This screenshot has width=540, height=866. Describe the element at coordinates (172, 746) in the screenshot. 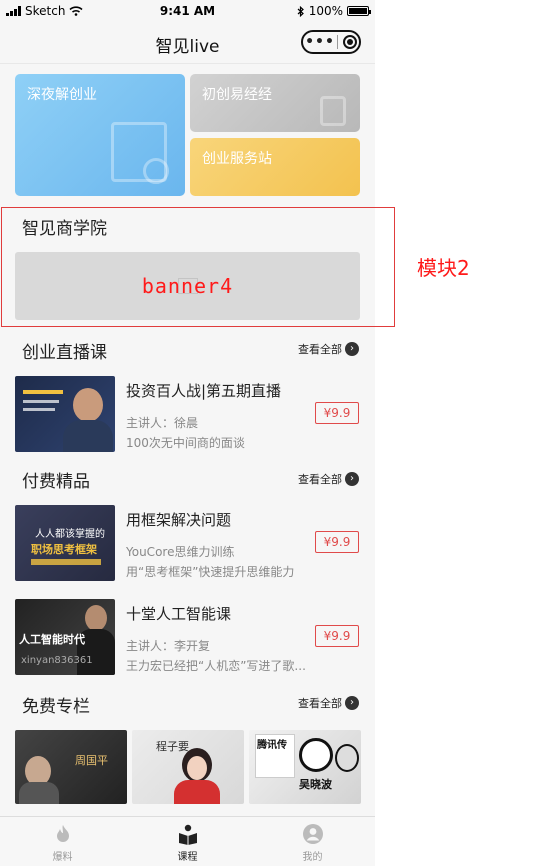

I see `column-author: 程子要` at that location.